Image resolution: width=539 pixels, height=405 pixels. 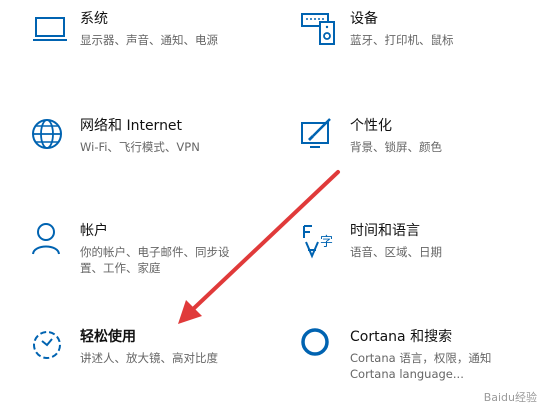 I want to click on tile-title: 系统, so click(x=94, y=19).